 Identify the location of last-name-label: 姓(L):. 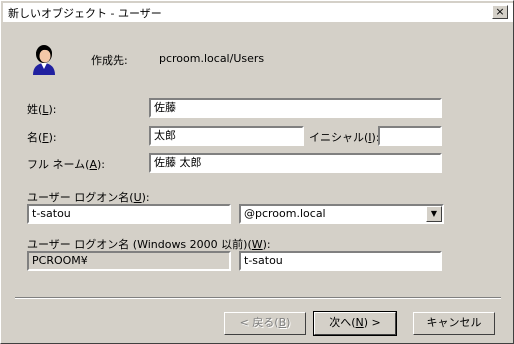
(42, 109).